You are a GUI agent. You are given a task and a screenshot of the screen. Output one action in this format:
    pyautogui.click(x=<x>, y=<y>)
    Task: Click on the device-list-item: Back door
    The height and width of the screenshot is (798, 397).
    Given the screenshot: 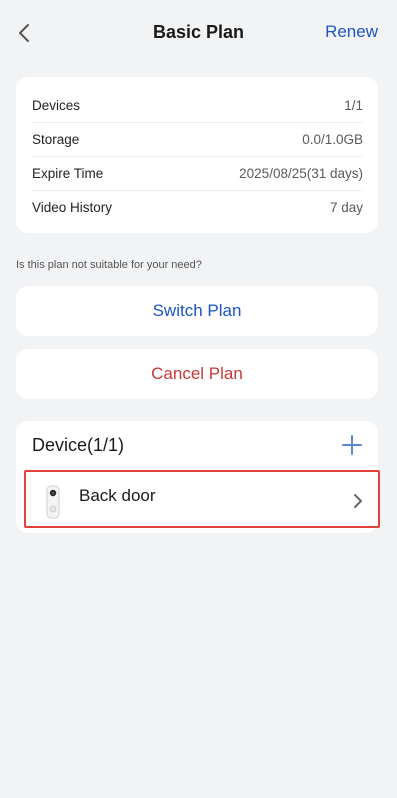 What is the action you would take?
    pyautogui.click(x=202, y=499)
    